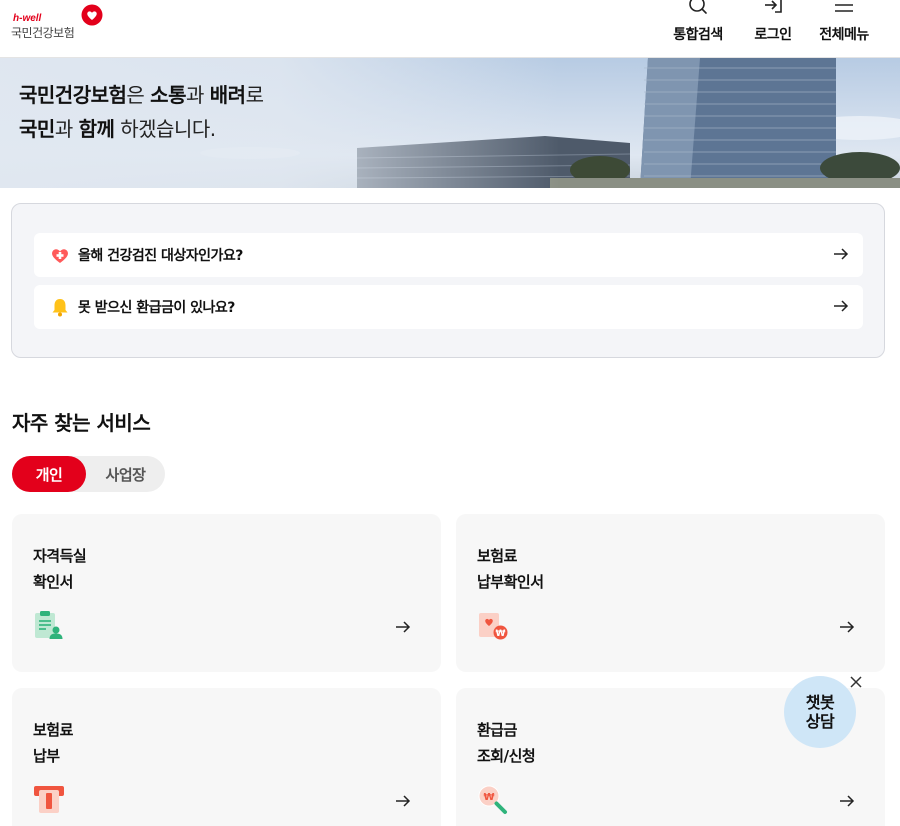 This screenshot has width=900, height=826. I want to click on nav-menu-button: 전체메뉴, so click(844, 29).